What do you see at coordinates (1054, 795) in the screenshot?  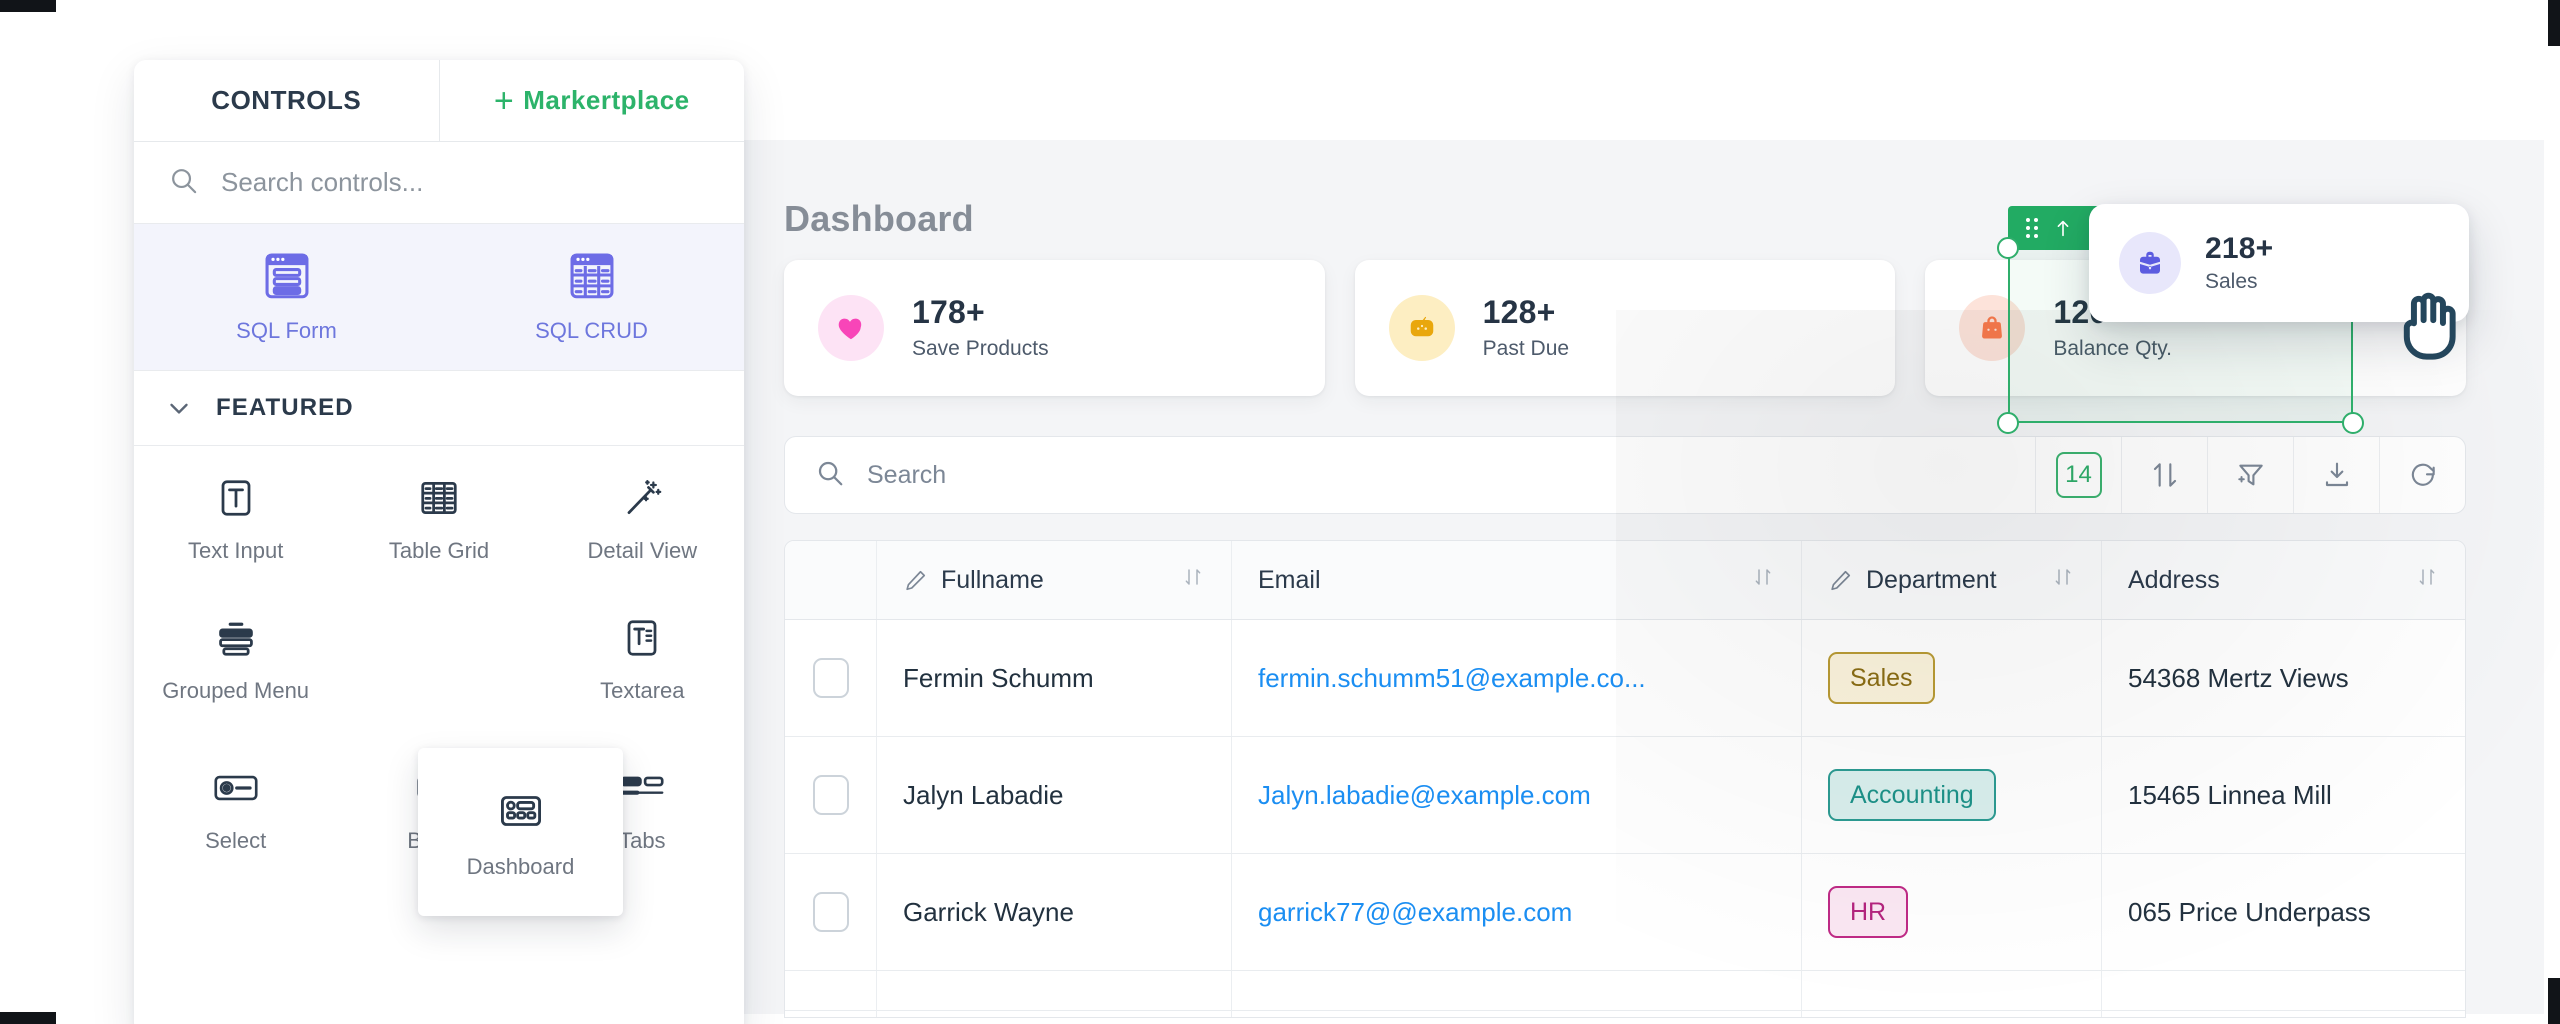 I see `cell-fullname: Jalyn Labadie` at bounding box center [1054, 795].